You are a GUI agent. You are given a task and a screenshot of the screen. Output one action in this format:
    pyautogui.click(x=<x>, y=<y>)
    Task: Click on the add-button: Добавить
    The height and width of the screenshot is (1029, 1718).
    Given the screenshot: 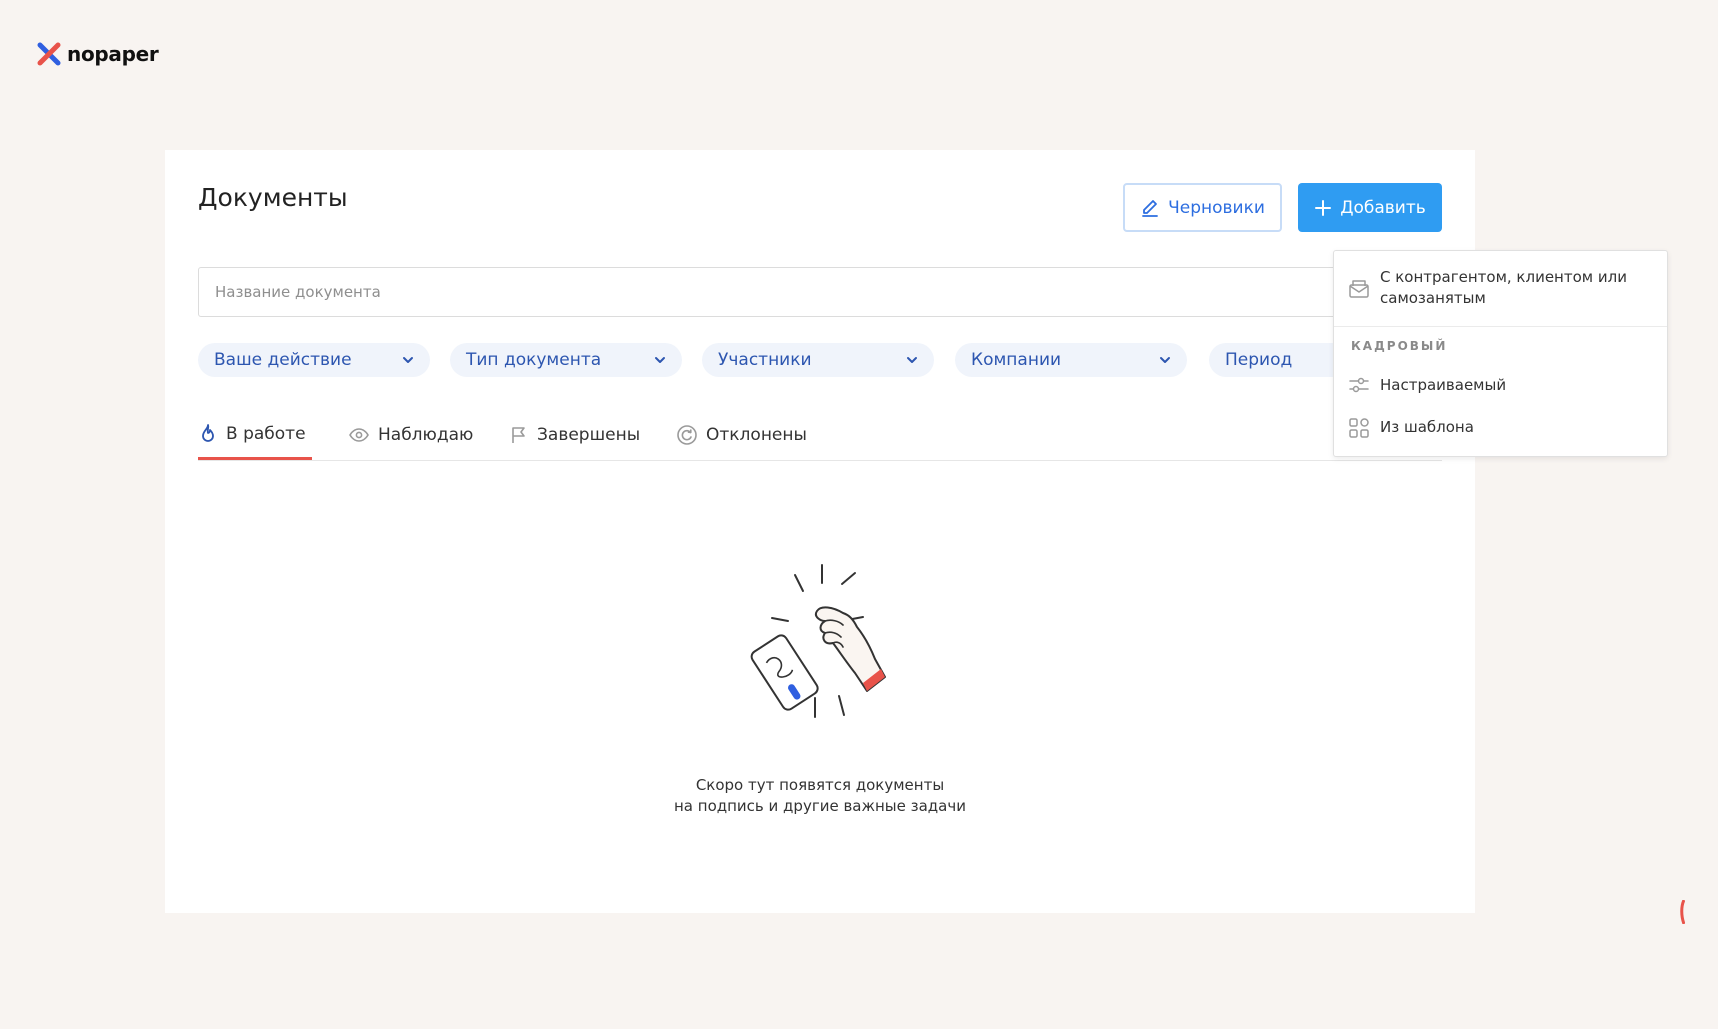 What is the action you would take?
    pyautogui.click(x=1370, y=207)
    